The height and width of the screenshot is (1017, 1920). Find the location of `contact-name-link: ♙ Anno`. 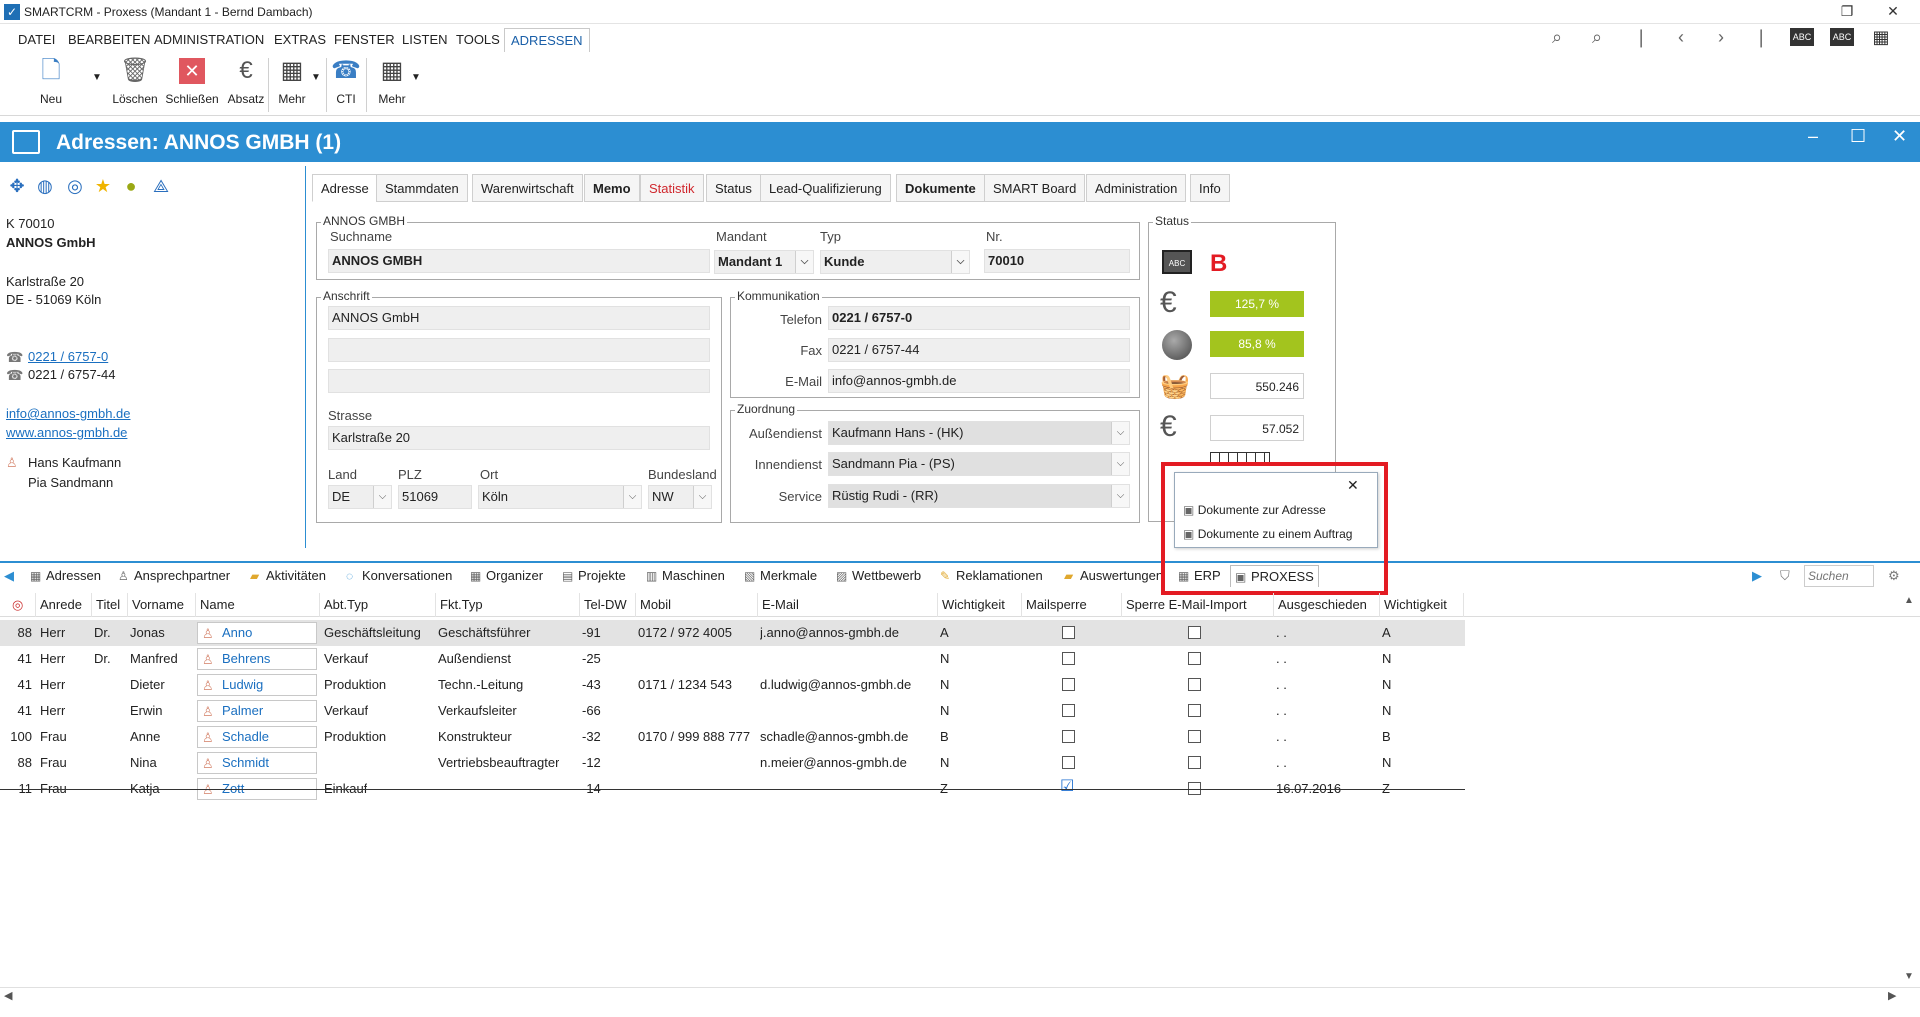

contact-name-link: ♙ Anno is located at coordinates (257, 633).